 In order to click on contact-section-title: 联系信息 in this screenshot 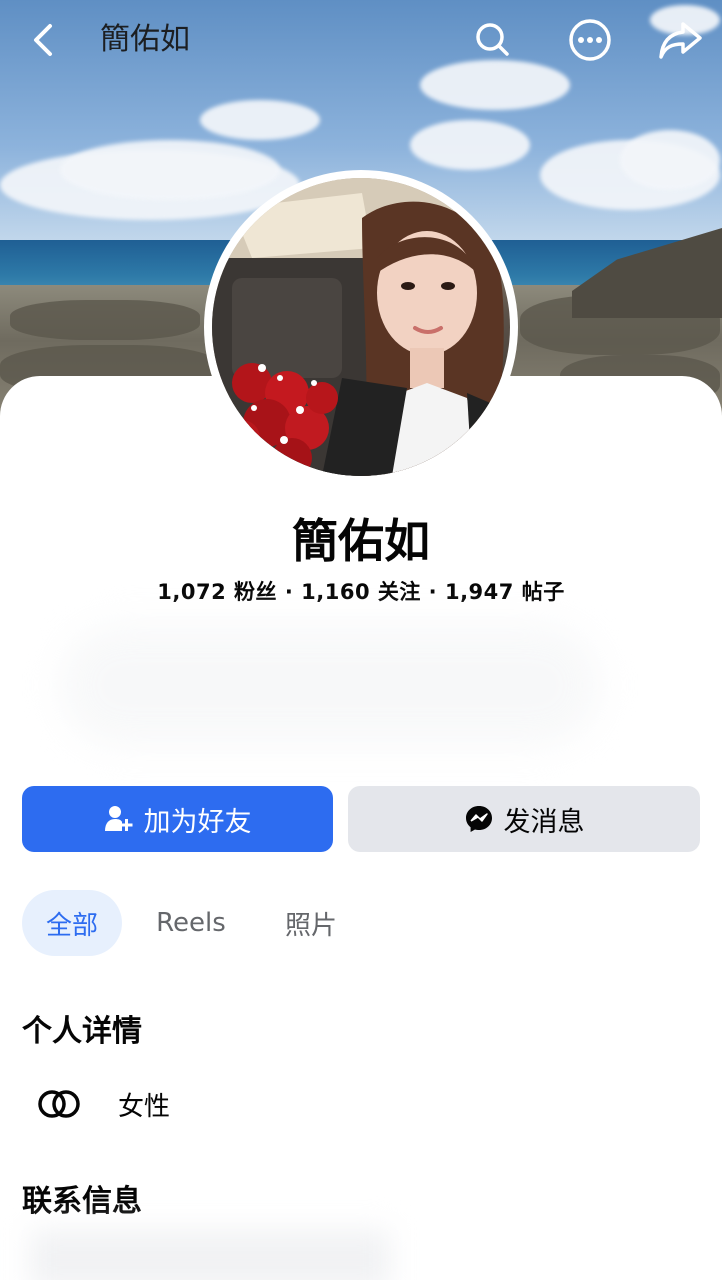, I will do `click(82, 1201)`.